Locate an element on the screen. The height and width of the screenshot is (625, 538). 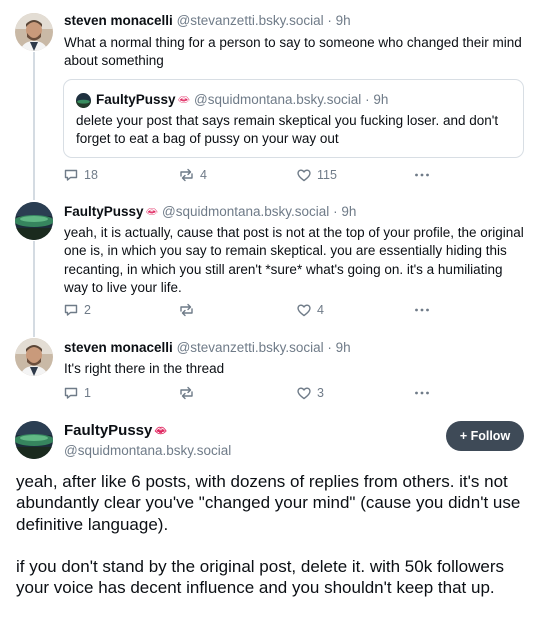
post-text: It's right there in the thread is located at coordinates (144, 368).